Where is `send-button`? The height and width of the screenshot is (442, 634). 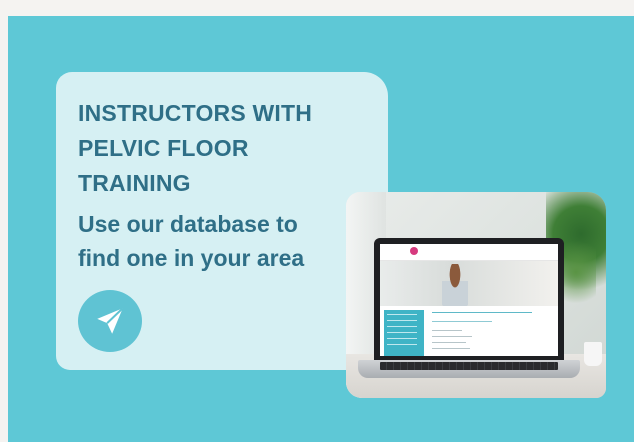
send-button is located at coordinates (110, 321).